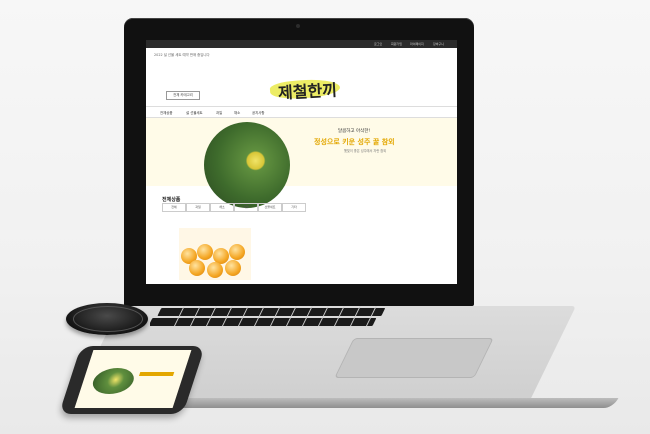 The height and width of the screenshot is (434, 650). Describe the element at coordinates (247, 165) in the screenshot. I see `banner-photo` at that location.